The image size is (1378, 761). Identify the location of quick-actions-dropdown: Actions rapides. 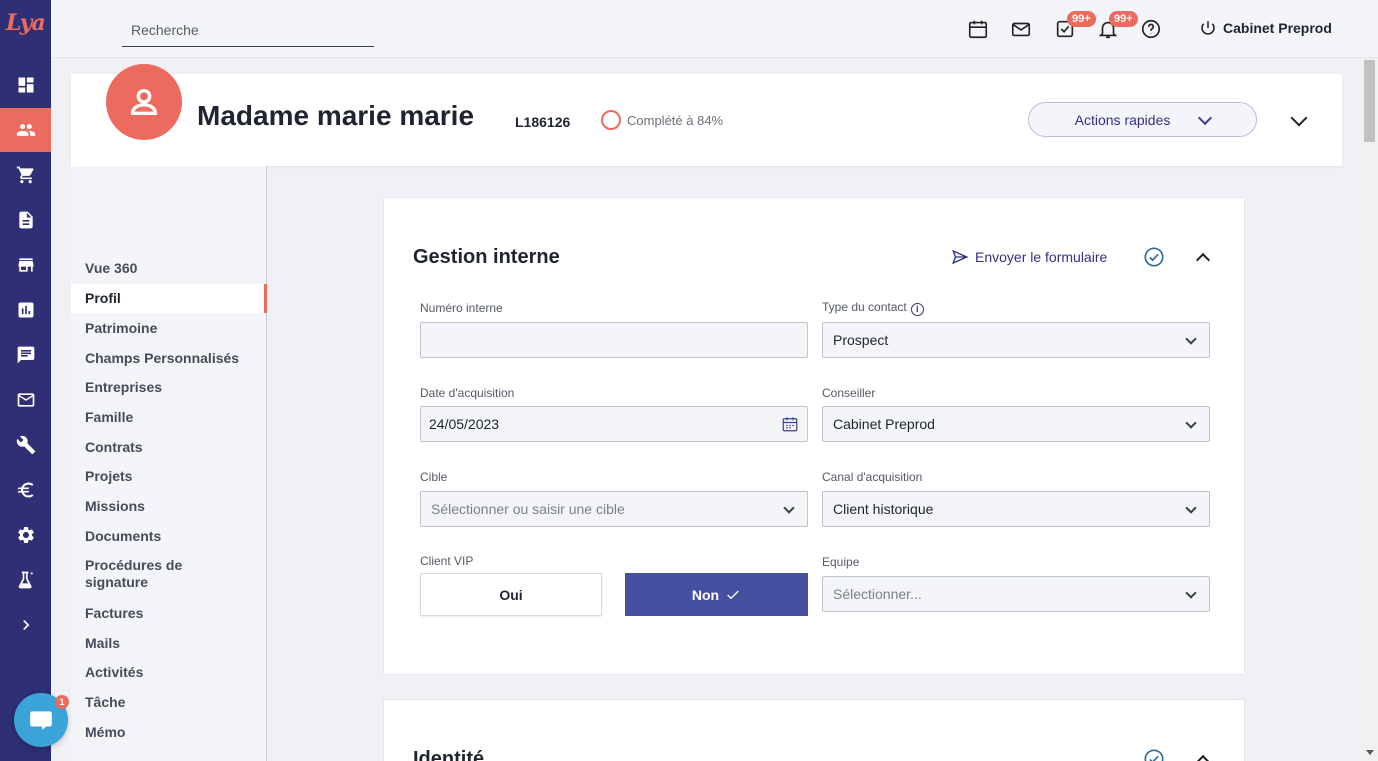
(1142, 119).